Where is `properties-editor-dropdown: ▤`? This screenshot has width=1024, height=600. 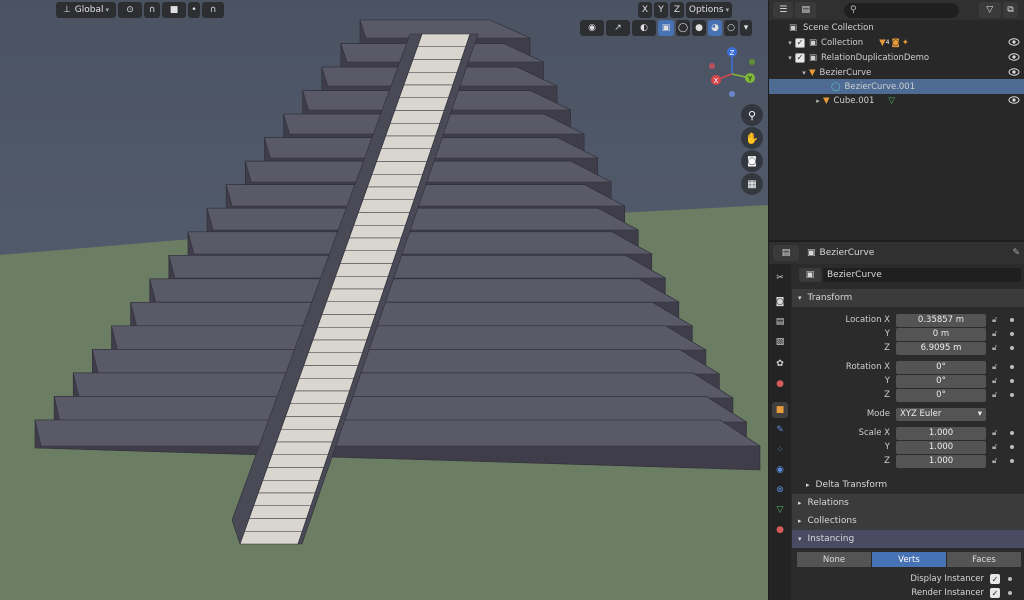 properties-editor-dropdown: ▤ is located at coordinates (786, 253).